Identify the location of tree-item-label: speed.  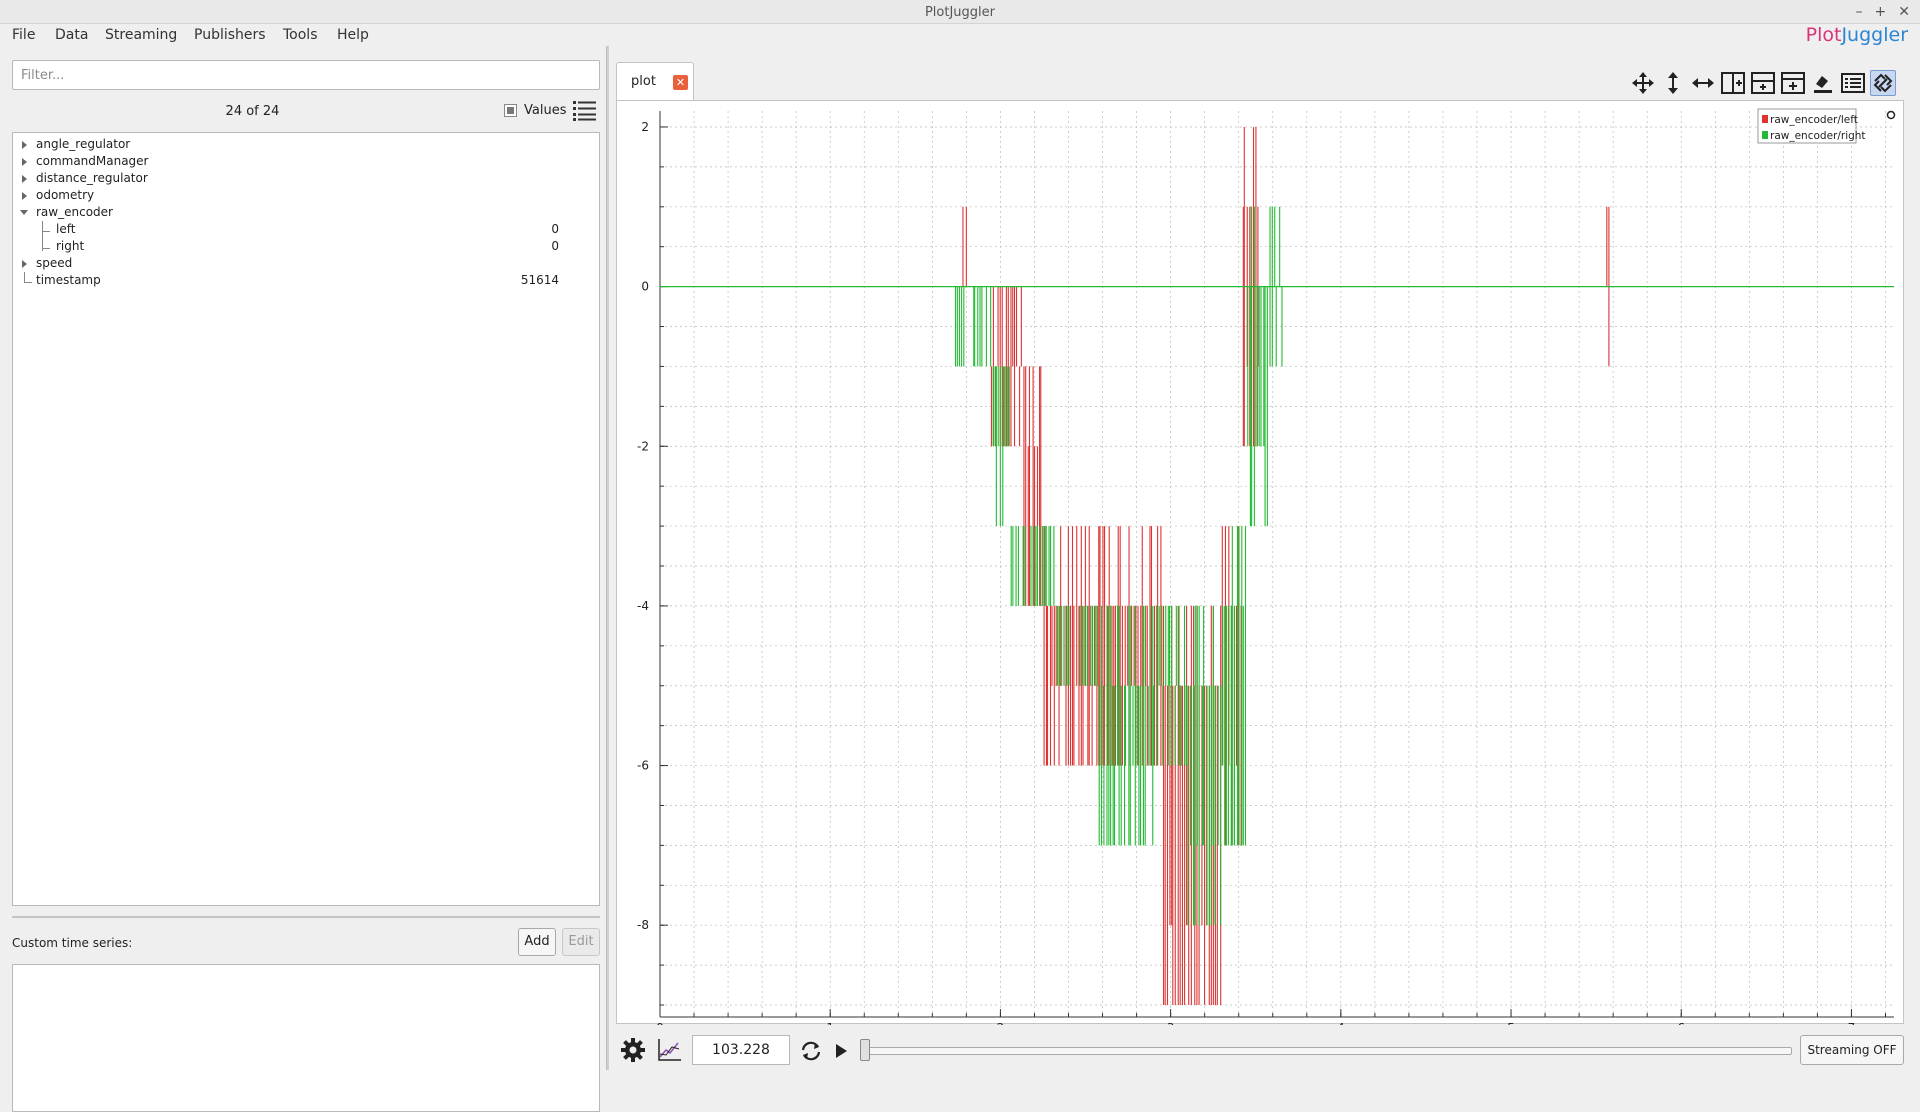
(54, 263).